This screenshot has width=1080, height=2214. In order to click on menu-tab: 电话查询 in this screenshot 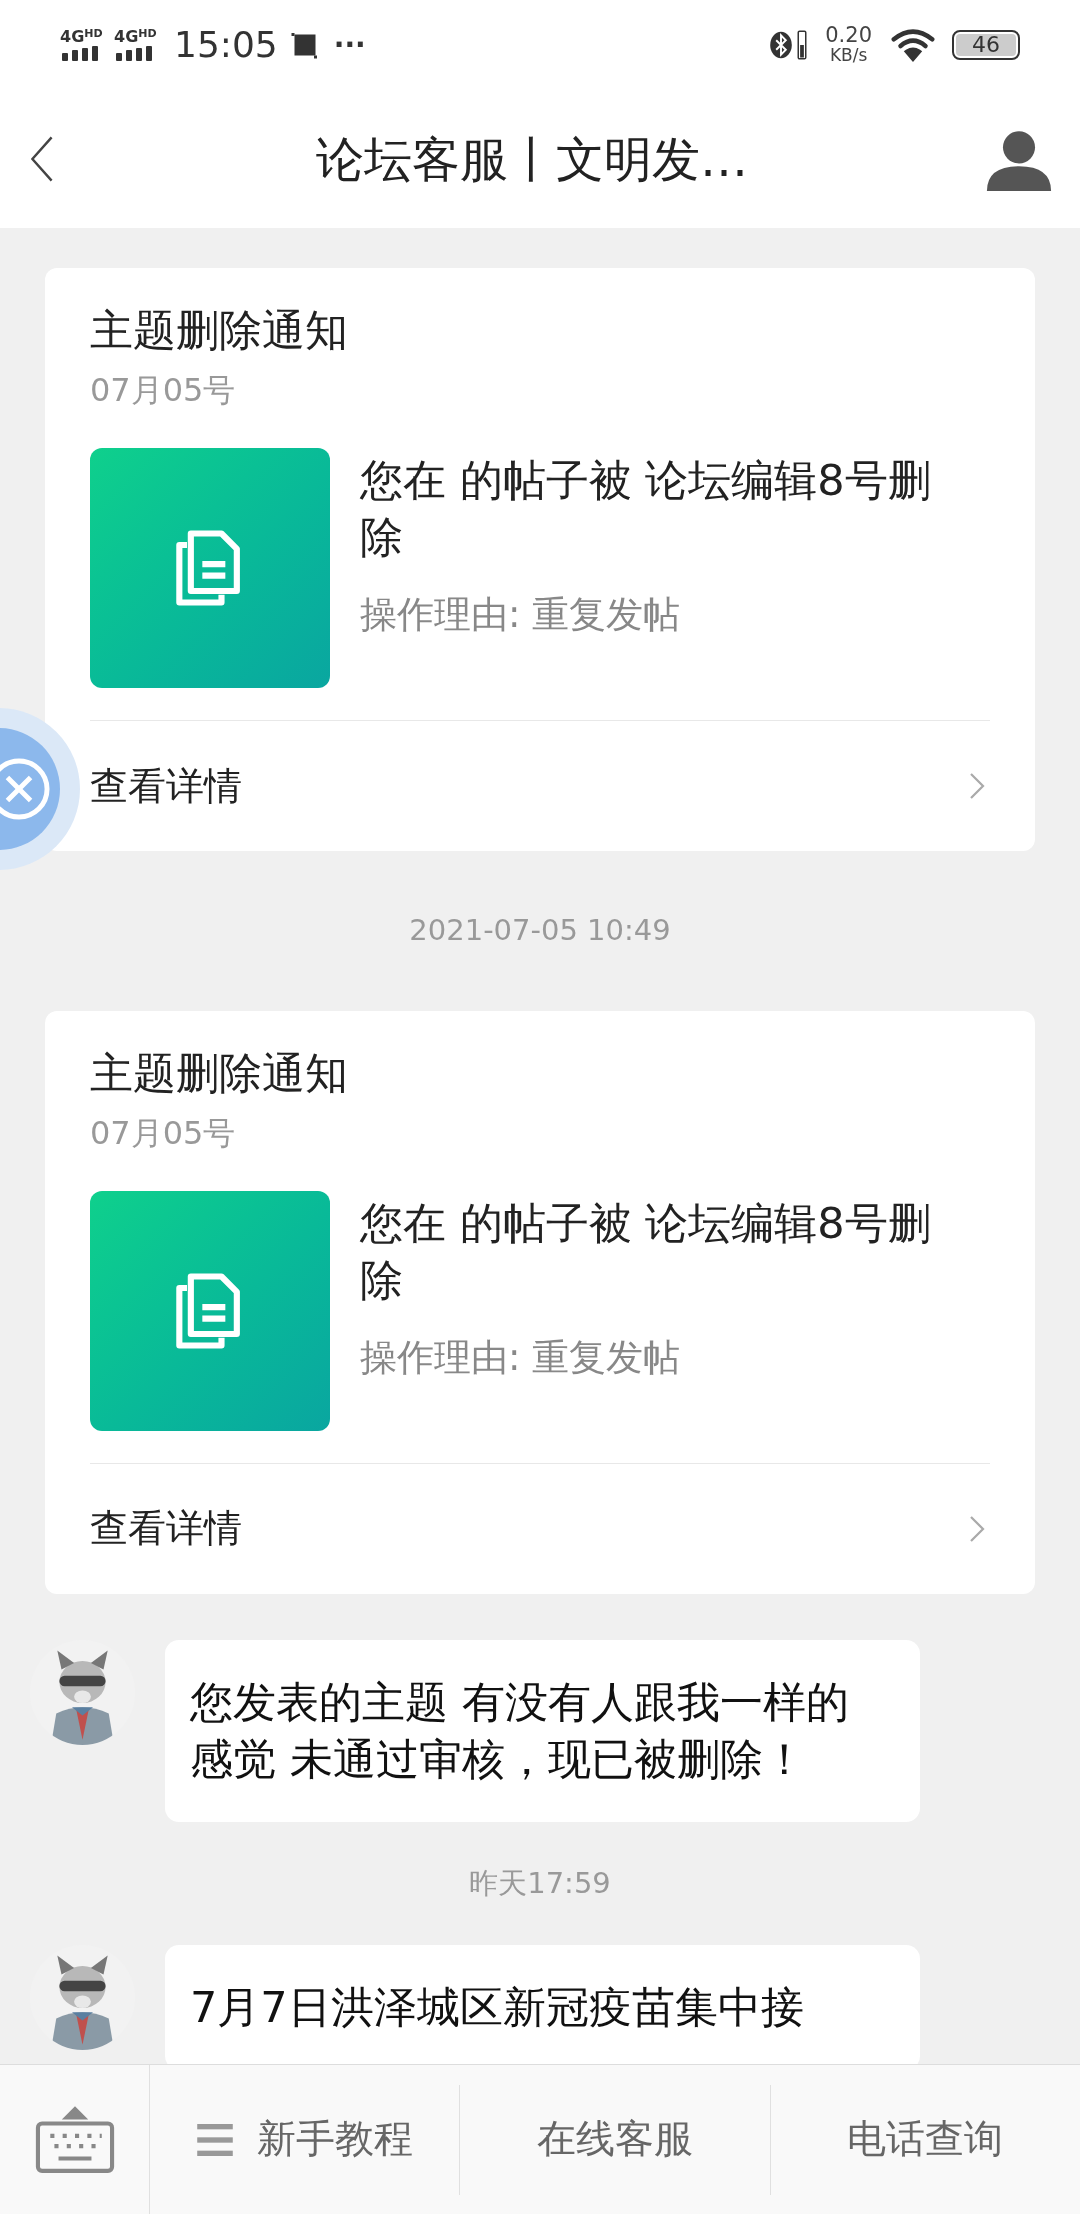, I will do `click(925, 2139)`.